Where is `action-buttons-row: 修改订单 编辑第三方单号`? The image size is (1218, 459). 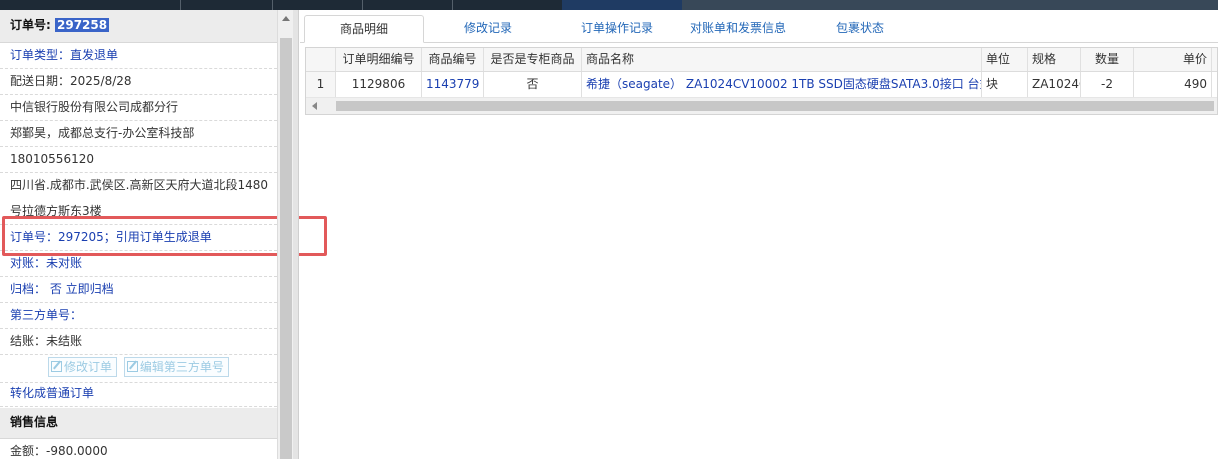
action-buttons-row: 修改订单 编辑第三方单号 is located at coordinates (138, 369).